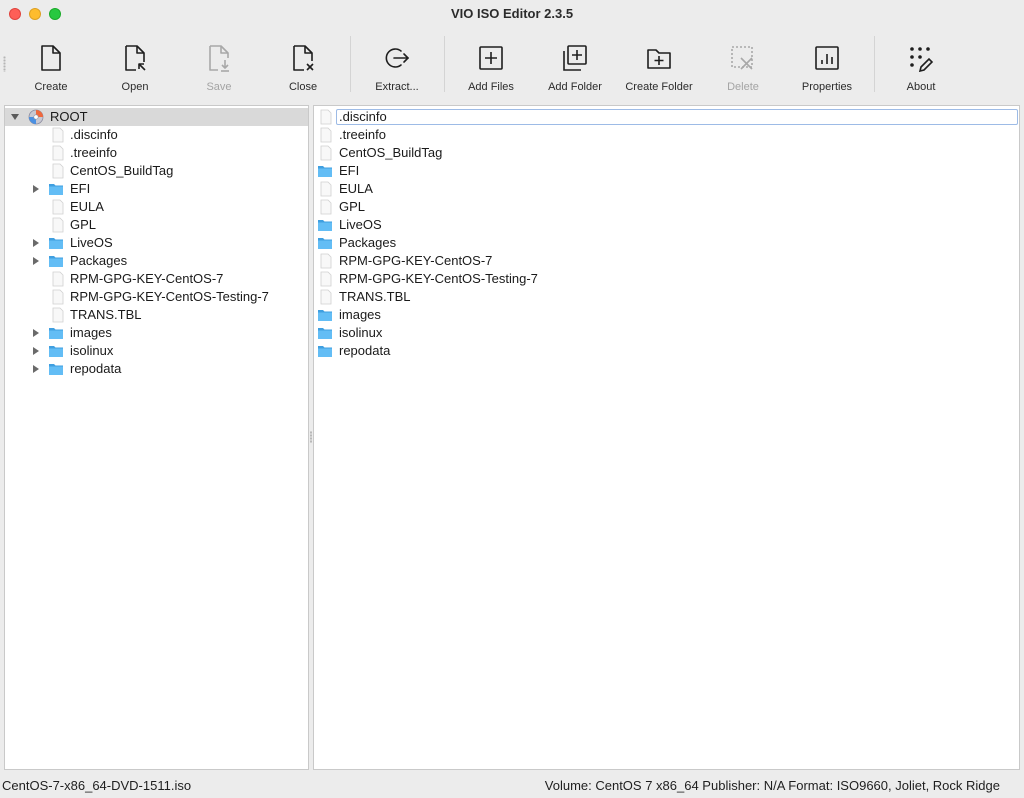 This screenshot has width=1024, height=798. I want to click on tree-item-folder: isolinux, so click(156, 351).